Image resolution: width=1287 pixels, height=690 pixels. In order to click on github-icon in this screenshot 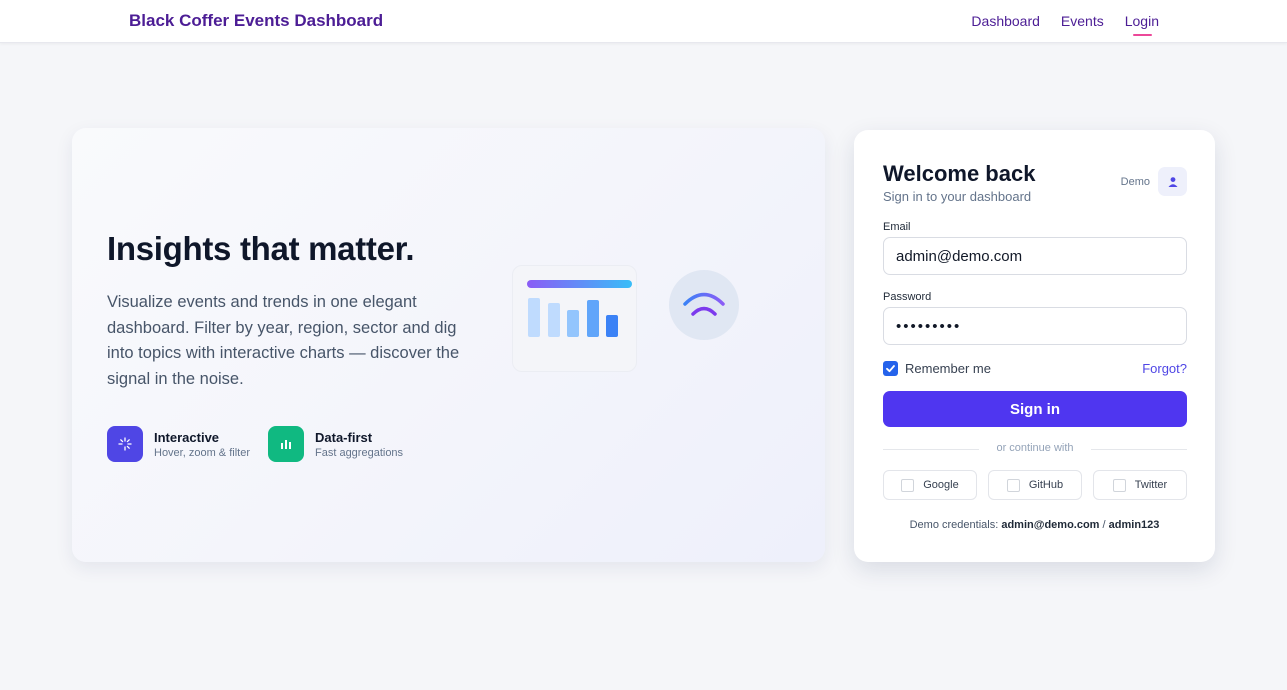, I will do `click(1013, 485)`.